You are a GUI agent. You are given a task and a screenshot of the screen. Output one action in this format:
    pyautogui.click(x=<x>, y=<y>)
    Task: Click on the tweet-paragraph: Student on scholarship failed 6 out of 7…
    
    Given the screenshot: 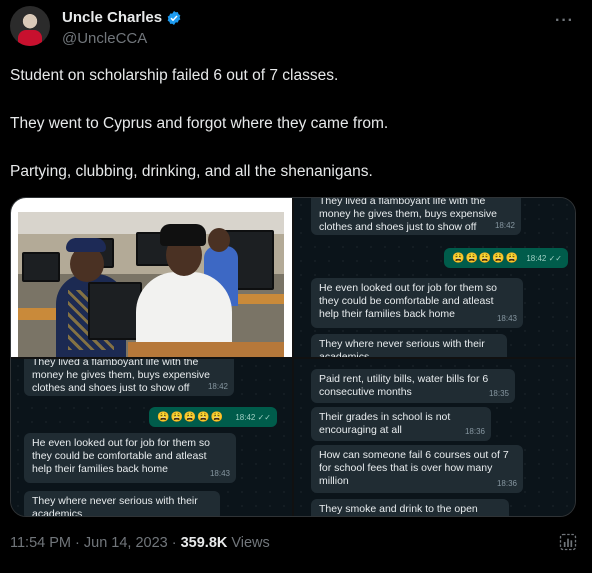 What is the action you would take?
    pyautogui.click(x=174, y=75)
    